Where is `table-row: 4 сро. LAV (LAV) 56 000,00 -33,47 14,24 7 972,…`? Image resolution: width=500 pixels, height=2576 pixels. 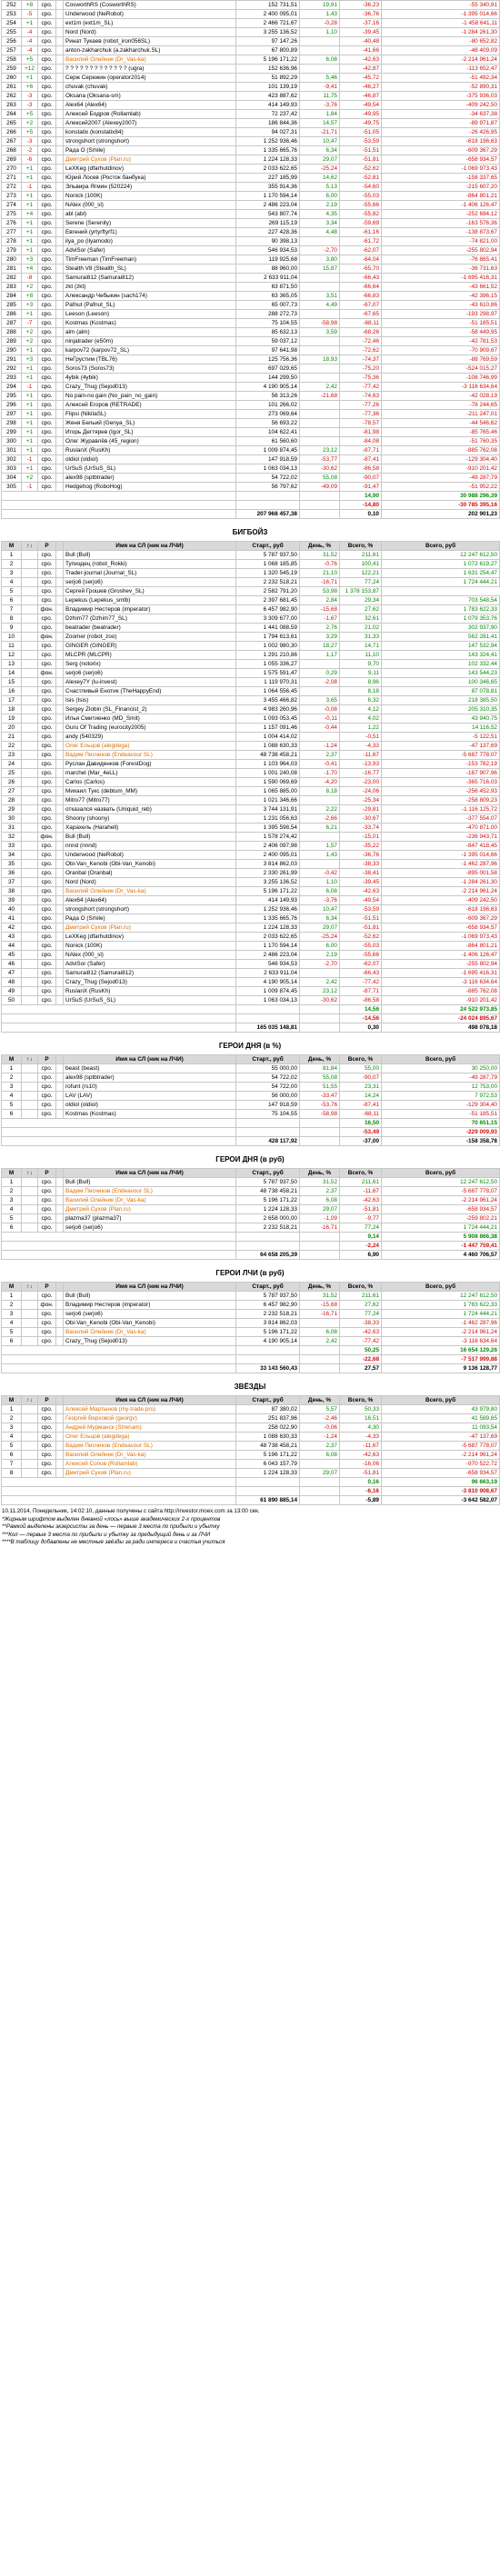 table-row: 4 сро. LAV (LAV) 56 000,00 -33,47 14,24 7 972,… is located at coordinates (250, 1096).